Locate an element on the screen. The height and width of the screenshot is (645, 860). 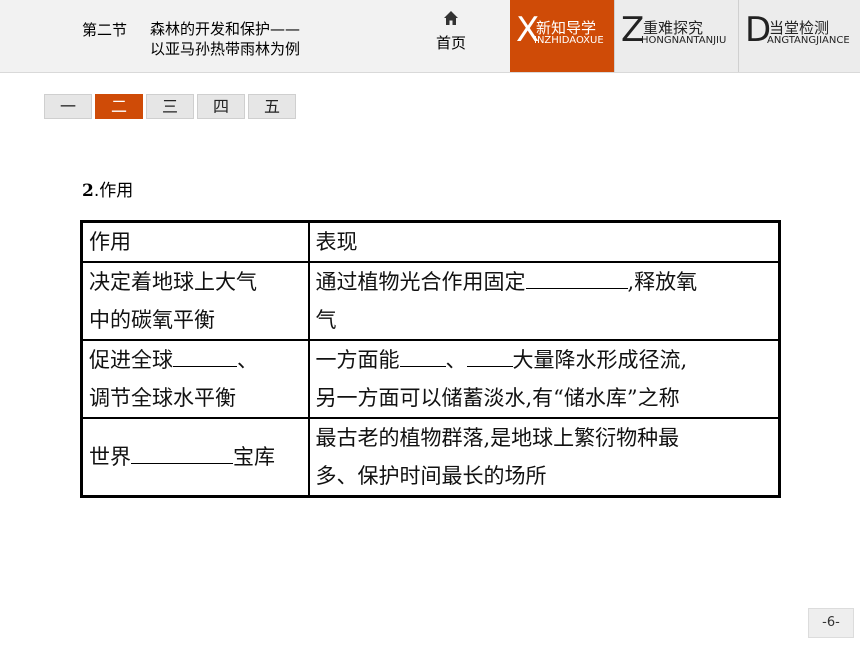
section-number: 第二节 is located at coordinates (105, 30).